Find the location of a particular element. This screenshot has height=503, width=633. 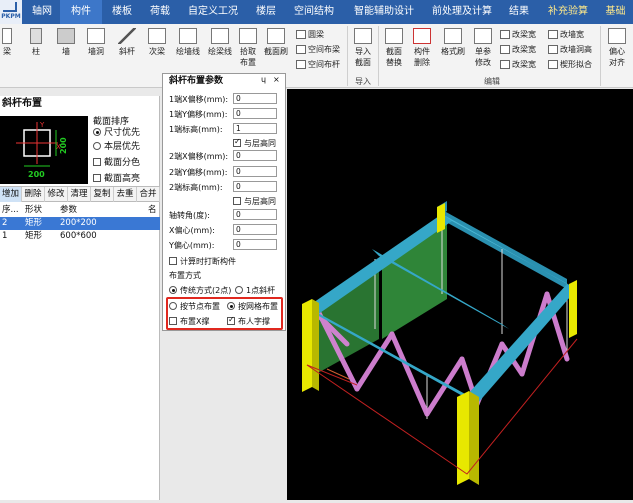

beam-button: 梁 is located at coordinates (7, 42).